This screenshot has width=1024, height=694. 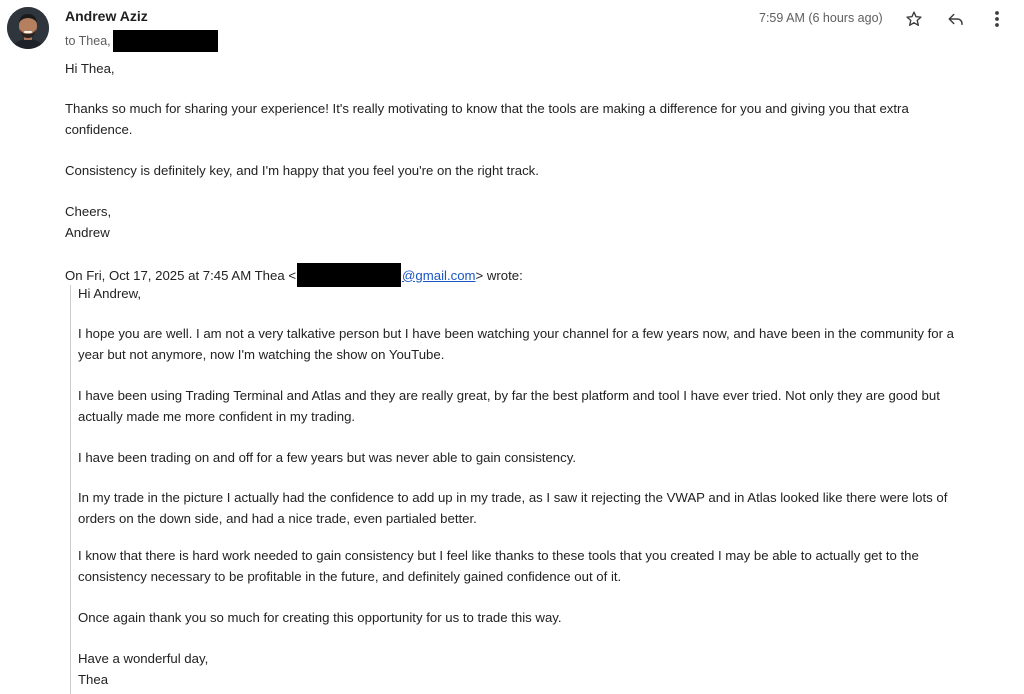 What do you see at coordinates (88, 41) in the screenshot?
I see `recipient-label: to Thea,` at bounding box center [88, 41].